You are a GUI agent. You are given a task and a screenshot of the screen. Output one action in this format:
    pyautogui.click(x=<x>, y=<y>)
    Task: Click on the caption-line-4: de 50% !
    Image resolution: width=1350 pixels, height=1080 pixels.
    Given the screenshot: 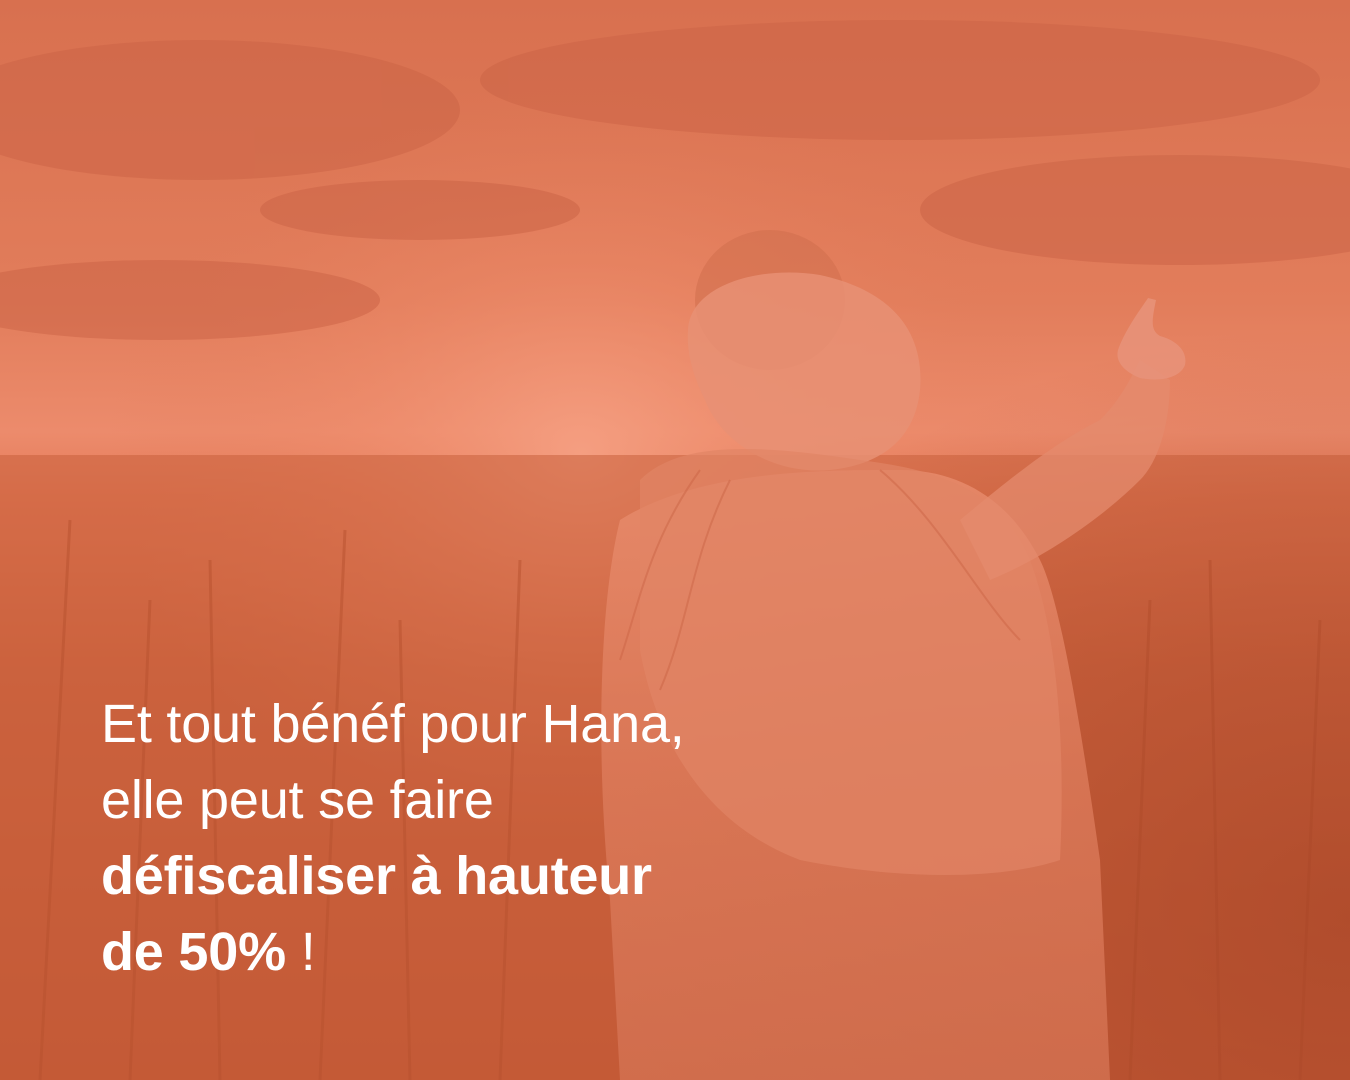 What is the action you would take?
    pyautogui.click(x=551, y=952)
    